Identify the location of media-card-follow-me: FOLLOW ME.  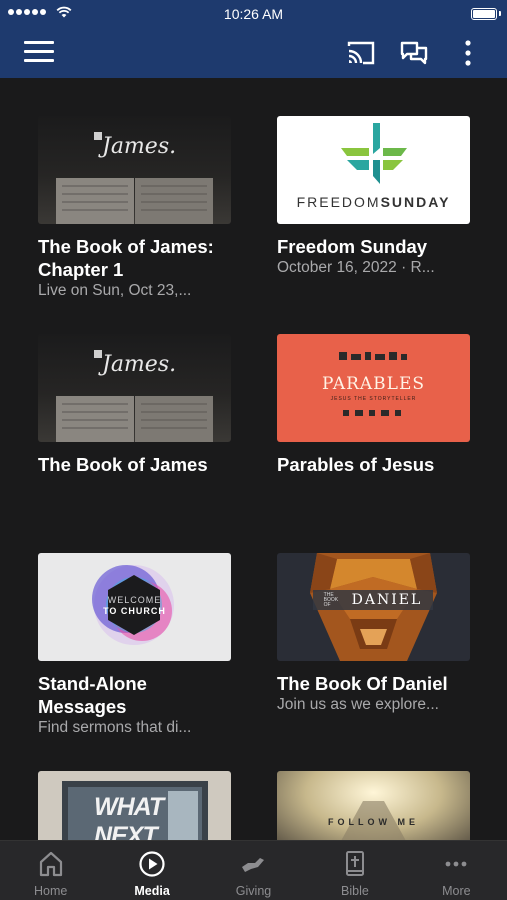
(373, 805).